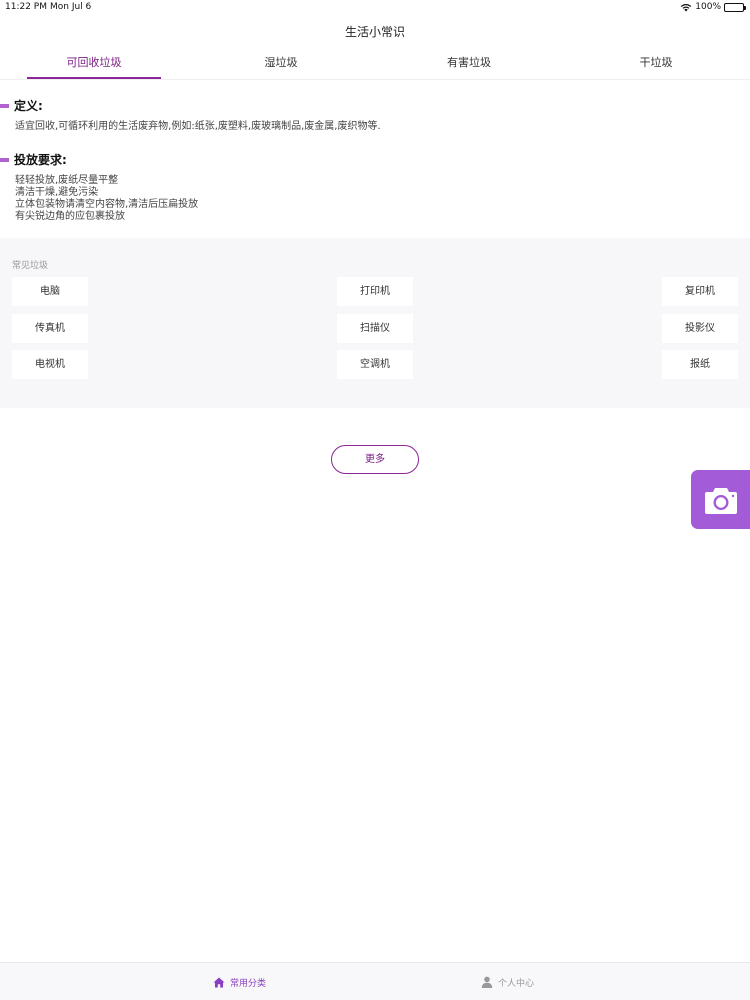 The image size is (750, 1000). I want to click on garbage-item: 扫描仪, so click(375, 328).